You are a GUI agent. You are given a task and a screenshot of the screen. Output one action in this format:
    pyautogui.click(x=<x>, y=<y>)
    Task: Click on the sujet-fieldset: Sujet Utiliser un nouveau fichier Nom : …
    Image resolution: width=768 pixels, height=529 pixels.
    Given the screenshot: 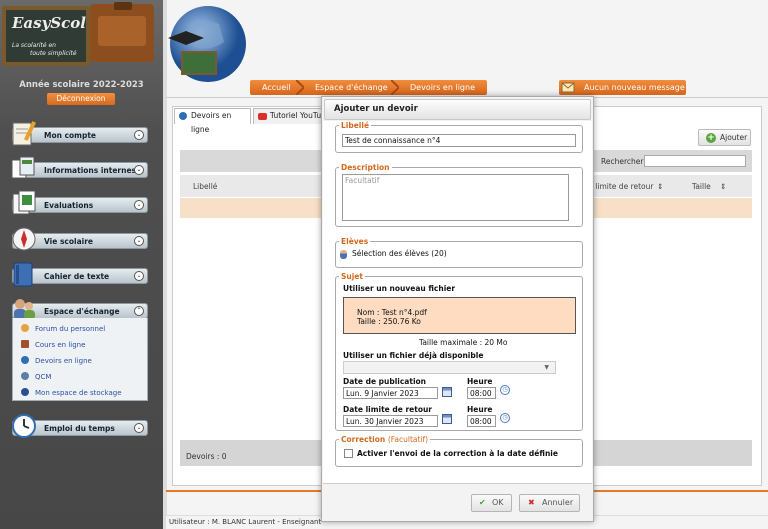 What is the action you would take?
    pyautogui.click(x=459, y=351)
    